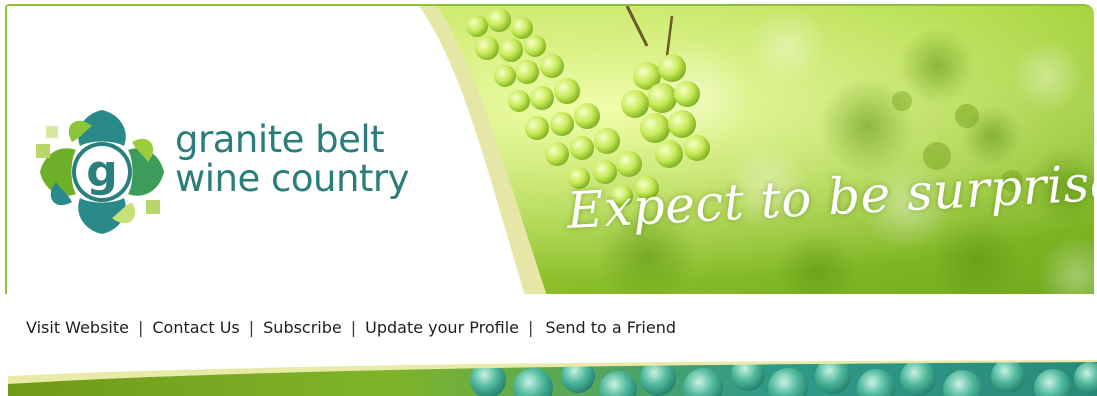 This screenshot has height=396, width=1097. Describe the element at coordinates (280, 139) in the screenshot. I see `brand-line-1: granite belt` at that location.